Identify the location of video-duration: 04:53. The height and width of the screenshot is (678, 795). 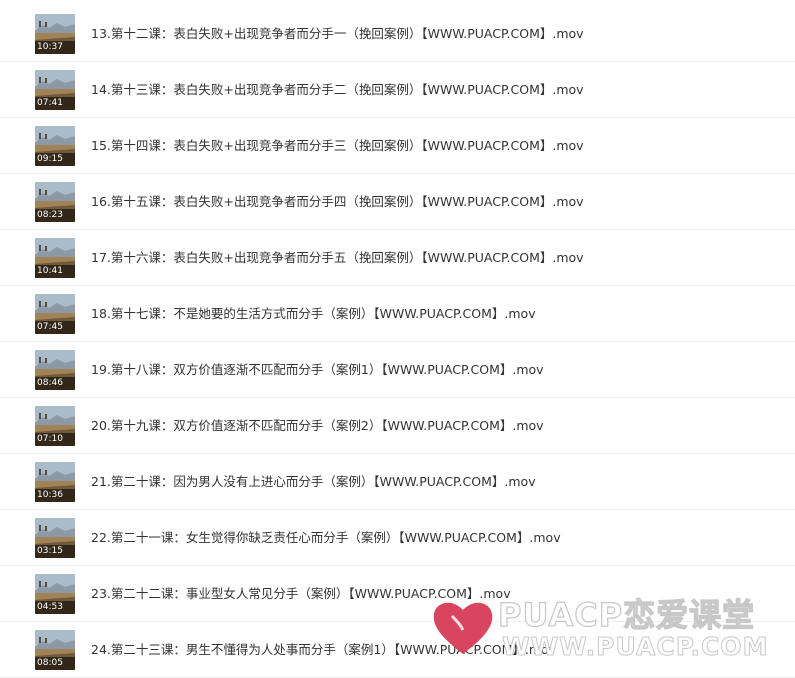
(55, 607).